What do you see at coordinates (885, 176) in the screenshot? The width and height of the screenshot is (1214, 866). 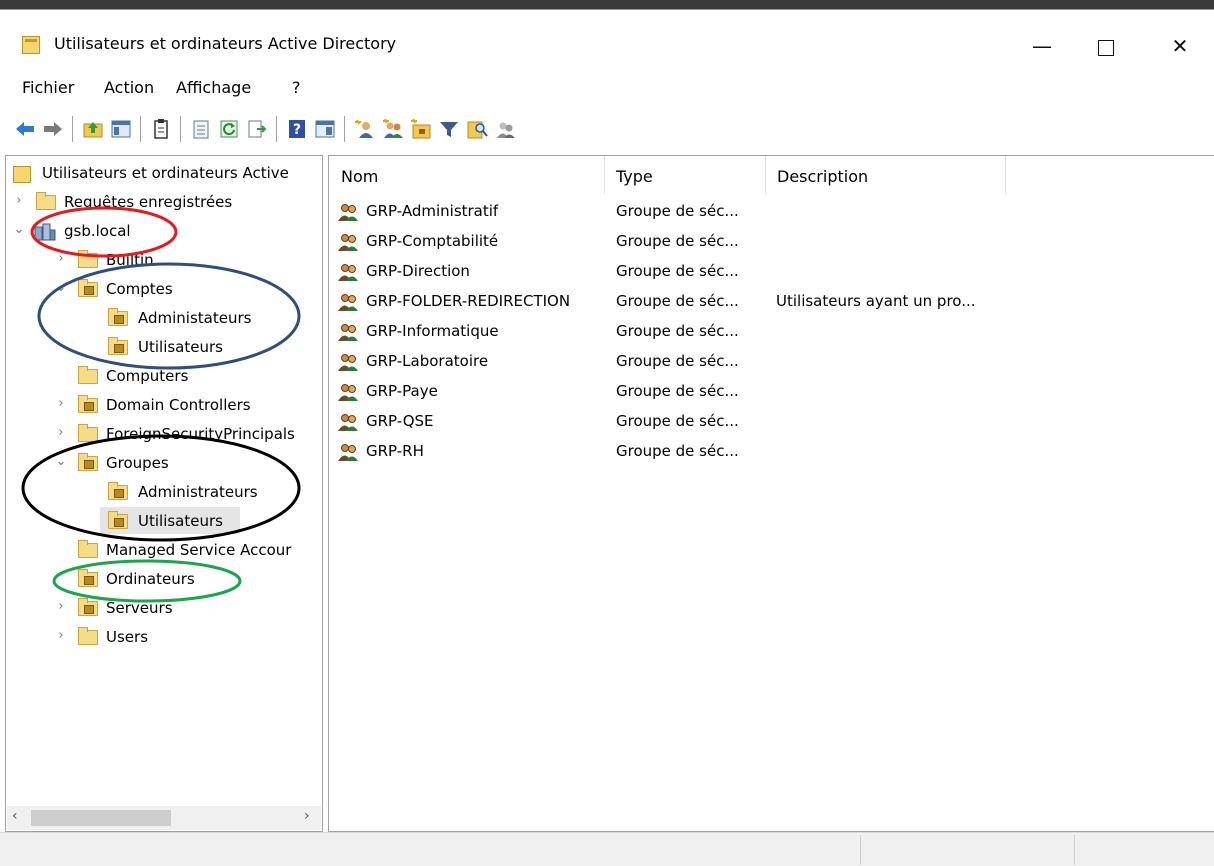 I see `column-header-description: Description` at bounding box center [885, 176].